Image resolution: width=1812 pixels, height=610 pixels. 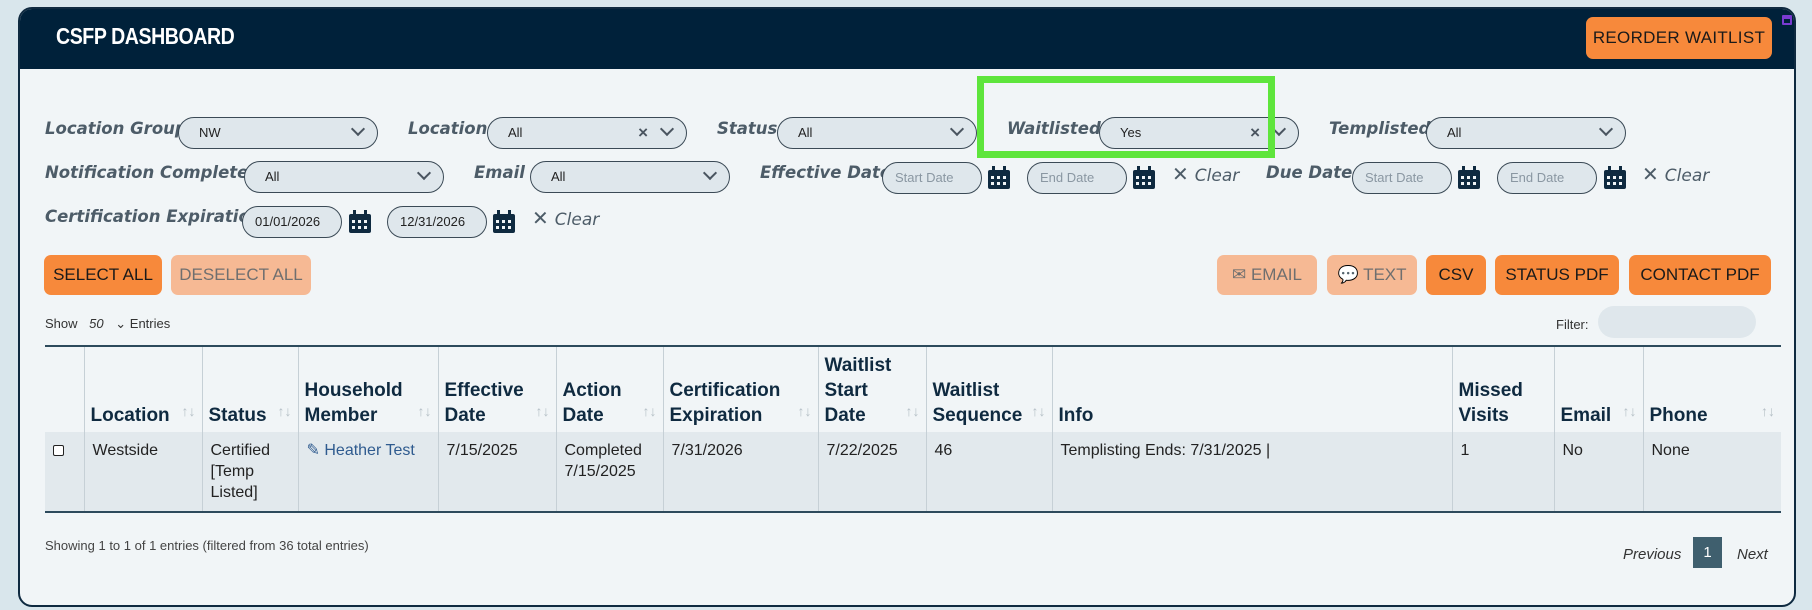 What do you see at coordinates (1309, 172) in the screenshot?
I see `due-date-label: Due Date` at bounding box center [1309, 172].